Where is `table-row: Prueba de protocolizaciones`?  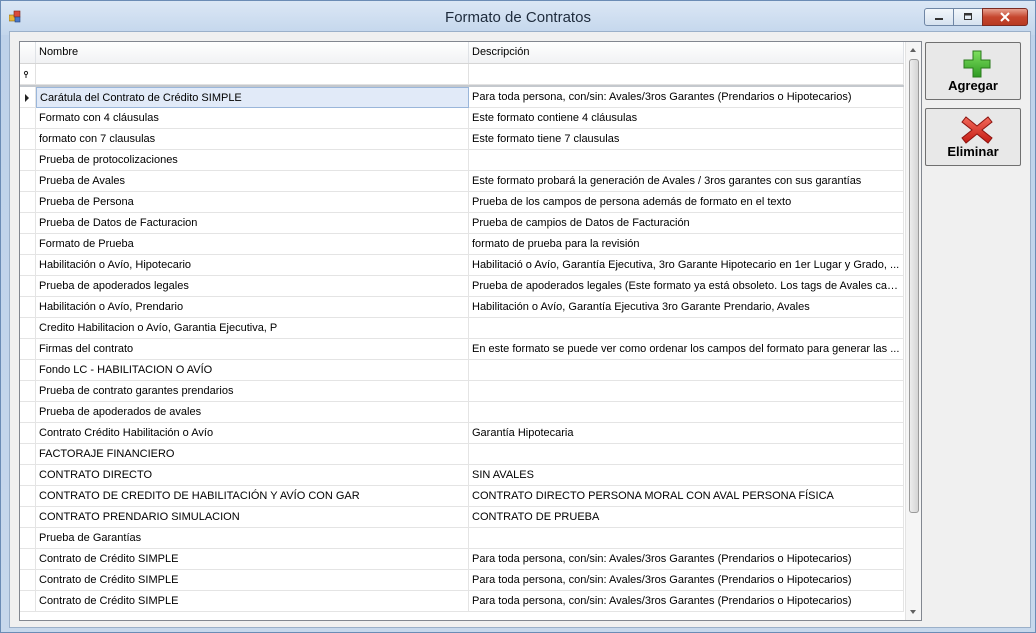 table-row: Prueba de protocolizaciones is located at coordinates (462, 160).